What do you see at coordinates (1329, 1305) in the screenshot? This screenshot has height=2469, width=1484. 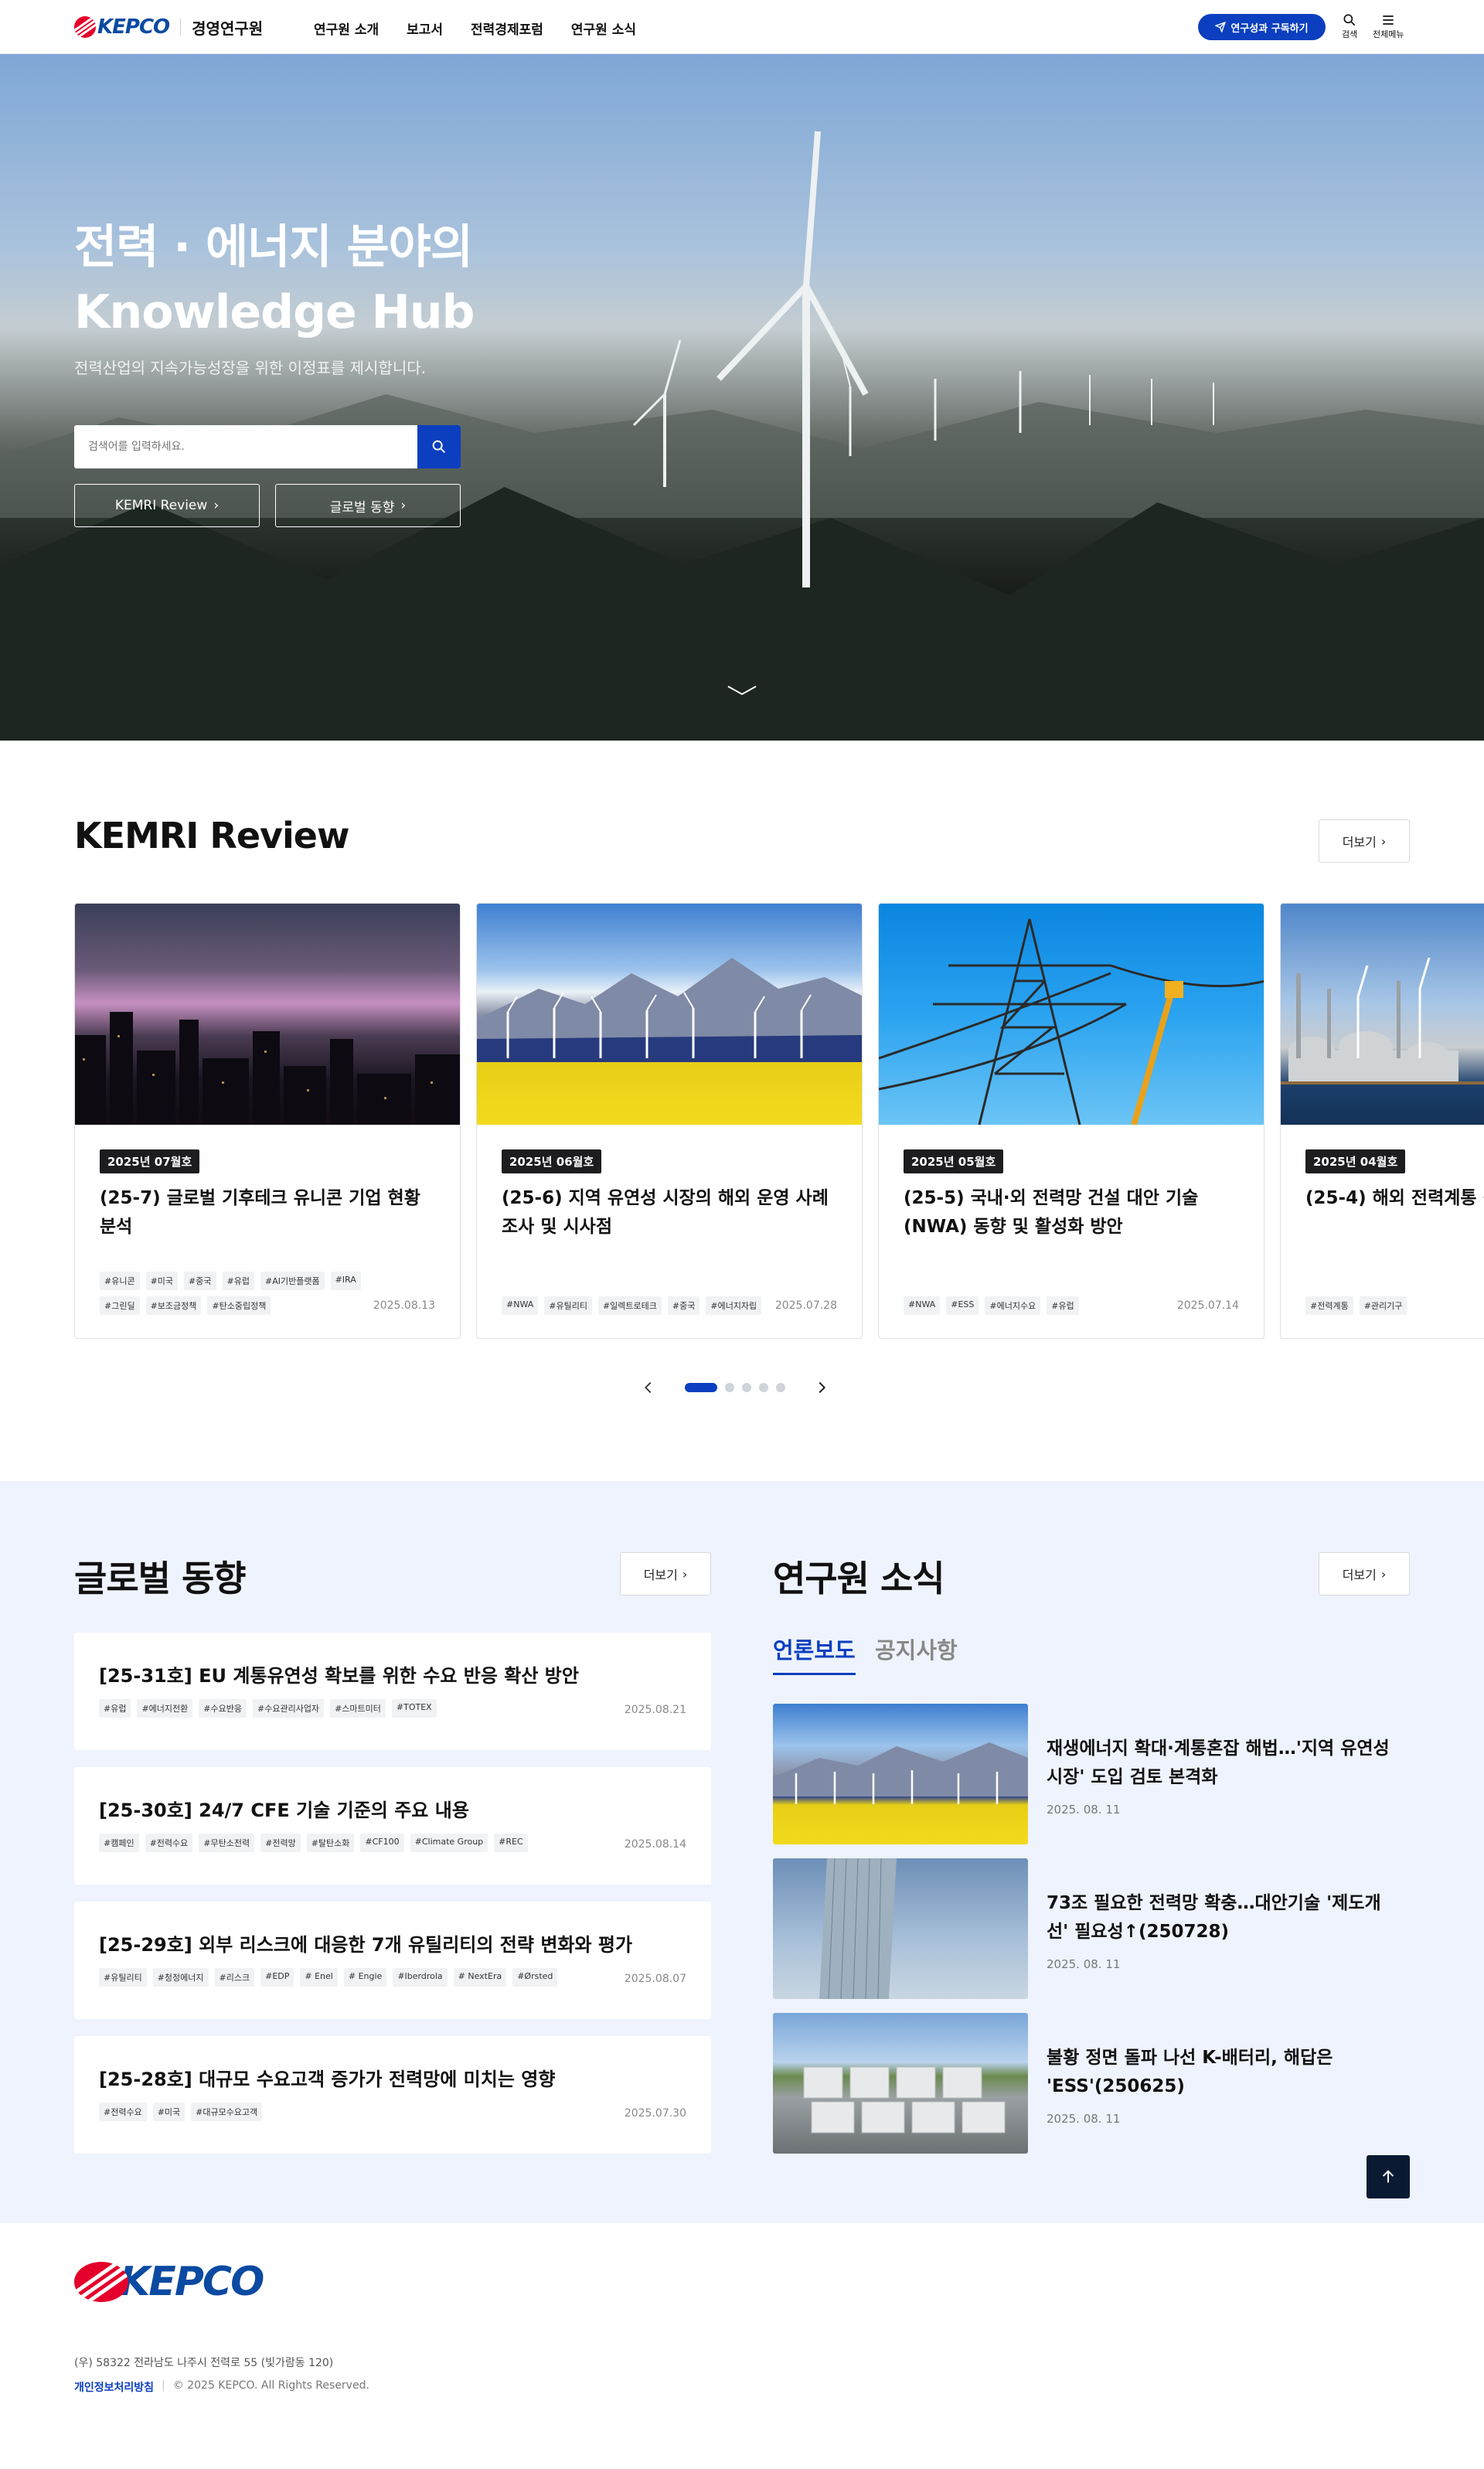 I see `tag: #전력계통` at bounding box center [1329, 1305].